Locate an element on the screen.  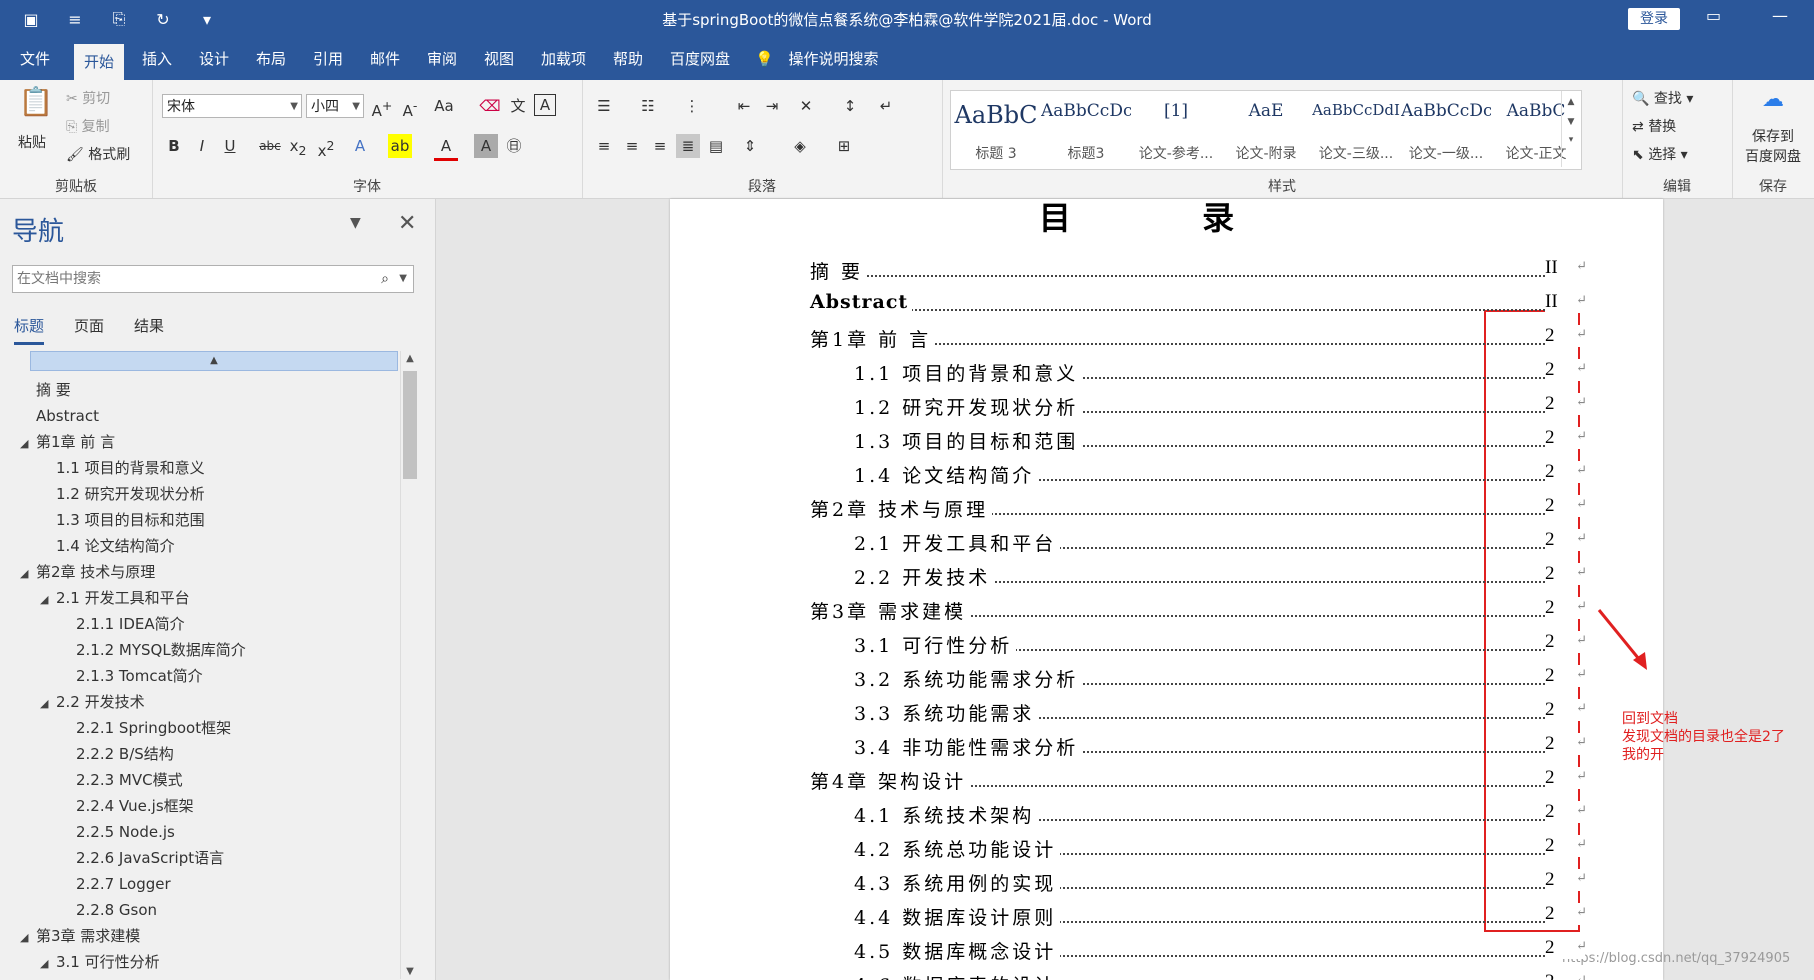
nav-tab-pages: 页面 is located at coordinates (89, 325).